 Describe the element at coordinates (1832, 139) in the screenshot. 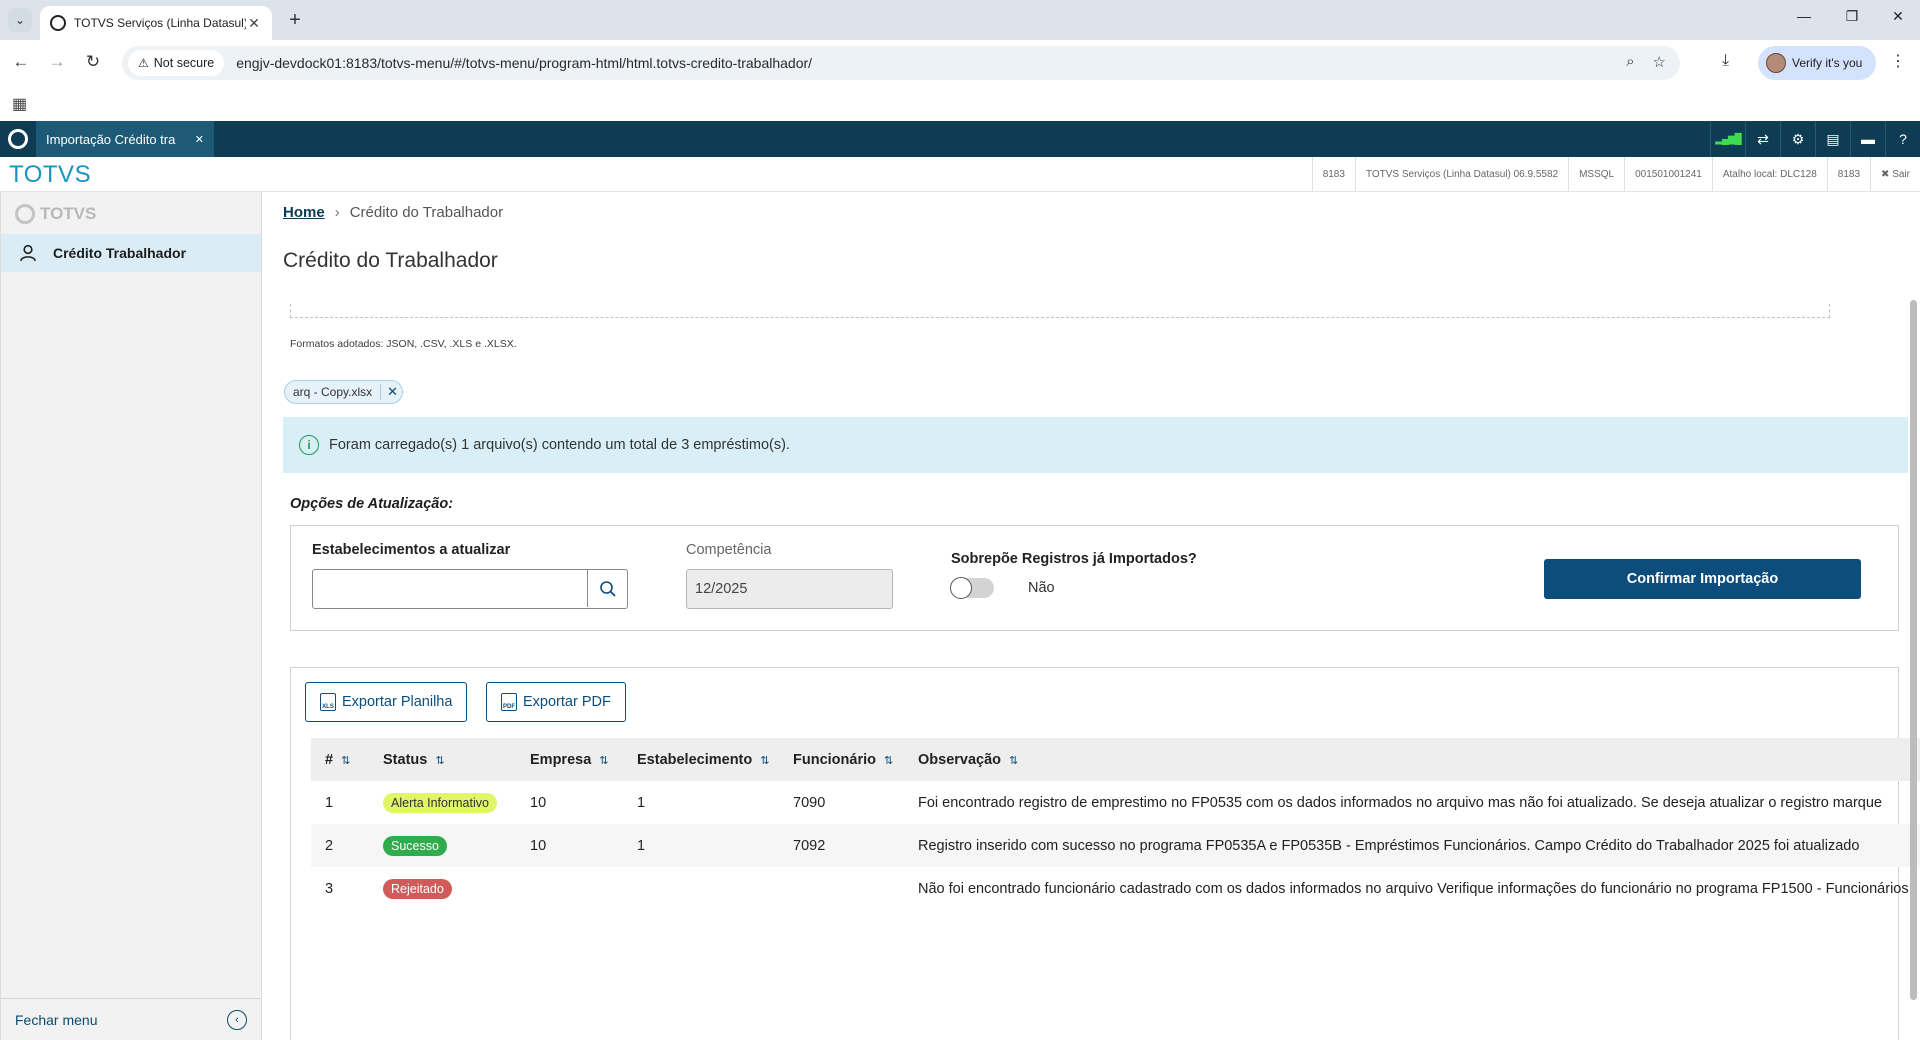

I see `document-icon: ▤` at that location.